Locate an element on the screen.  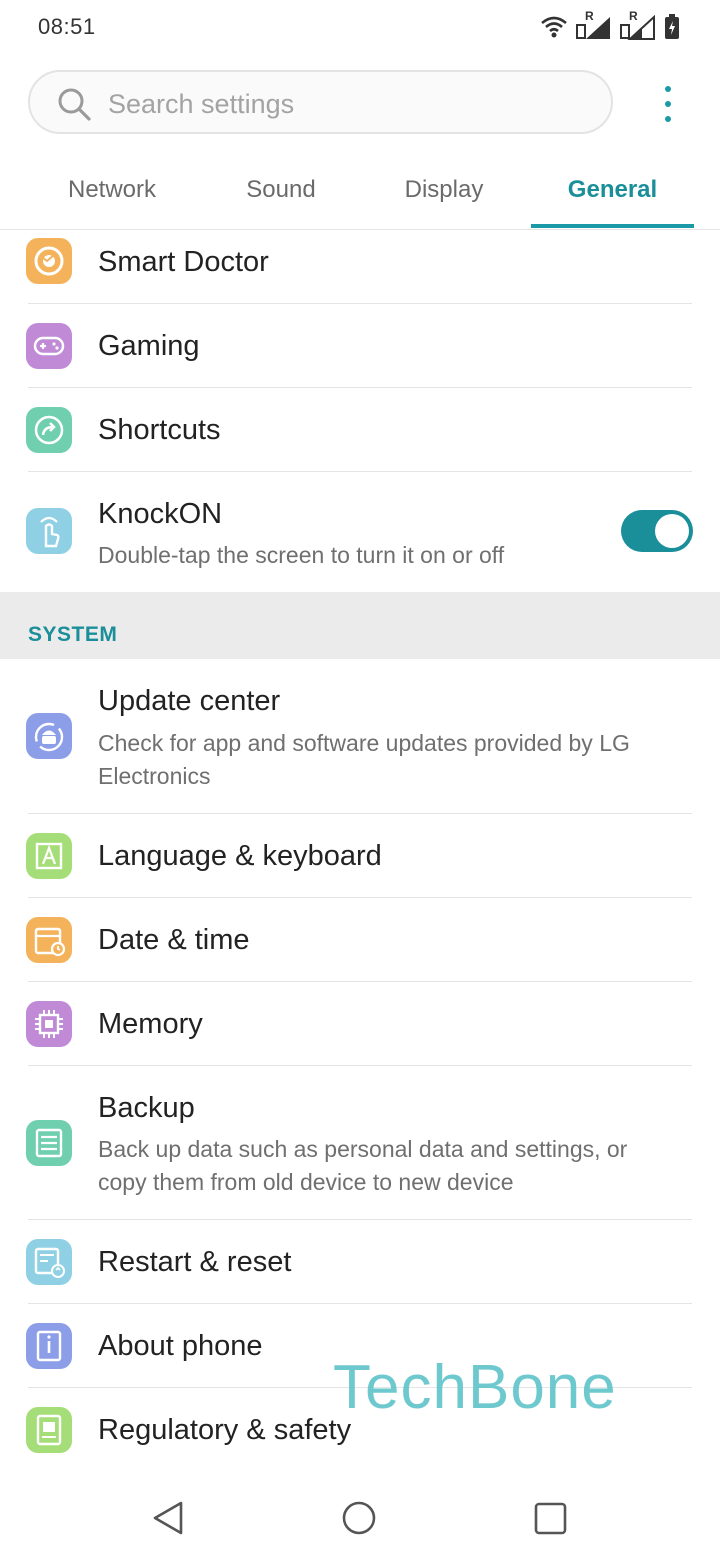
more-options-button is located at coordinates (668, 104).